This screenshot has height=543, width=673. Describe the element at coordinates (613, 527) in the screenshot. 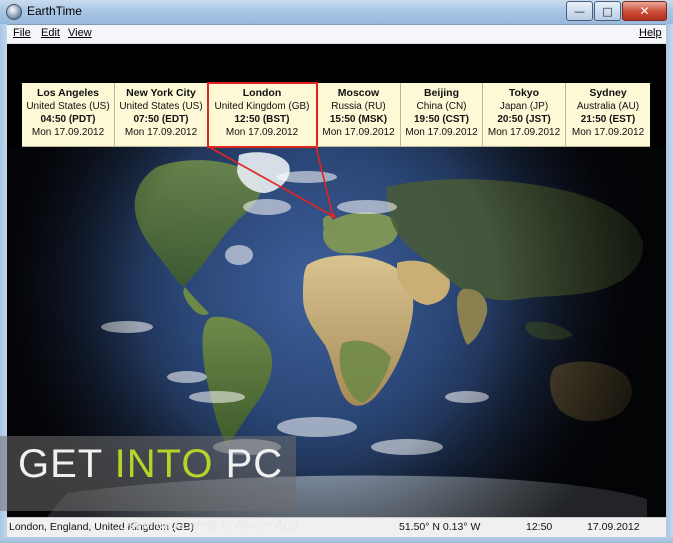

I see `status-date: 17.09.2012` at that location.